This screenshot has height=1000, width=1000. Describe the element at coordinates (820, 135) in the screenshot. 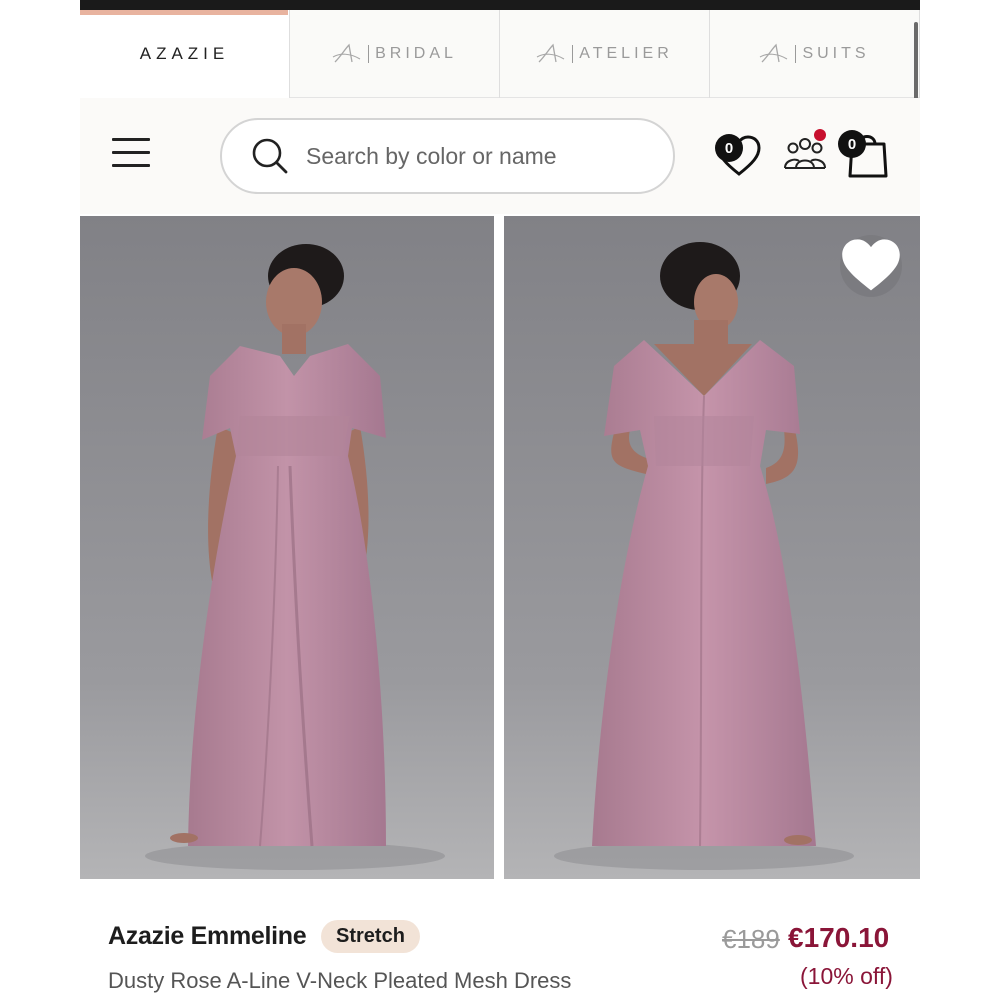

I see `notification-dot` at that location.